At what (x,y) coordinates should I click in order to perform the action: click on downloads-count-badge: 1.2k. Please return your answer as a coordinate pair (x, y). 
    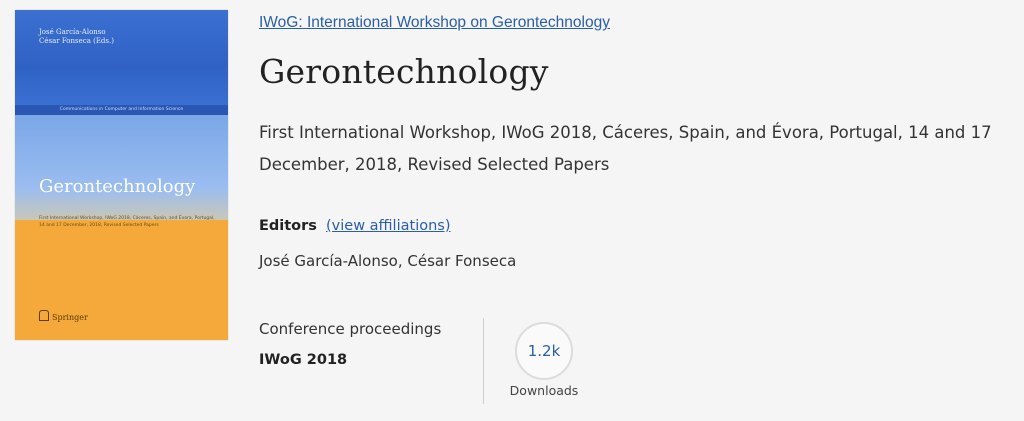
    Looking at the image, I should click on (544, 351).